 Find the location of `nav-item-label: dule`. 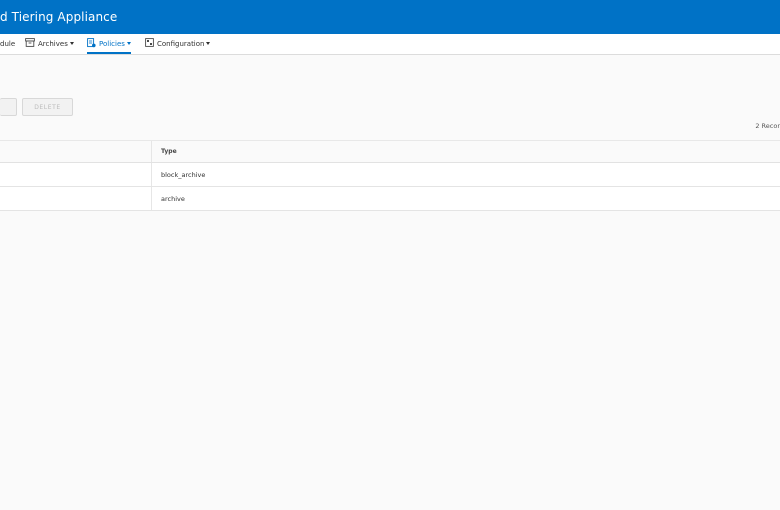

nav-item-label: dule is located at coordinates (8, 43).